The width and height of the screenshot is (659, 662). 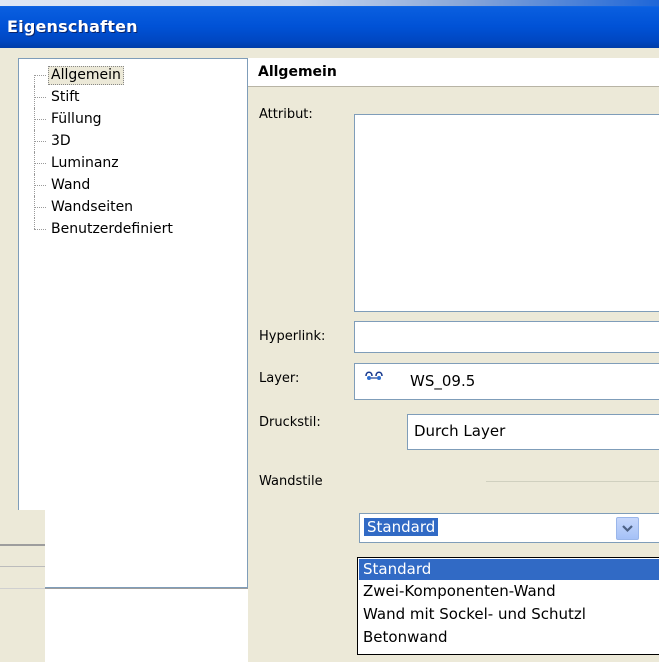 I want to click on attribut-textarea, so click(x=506, y=213).